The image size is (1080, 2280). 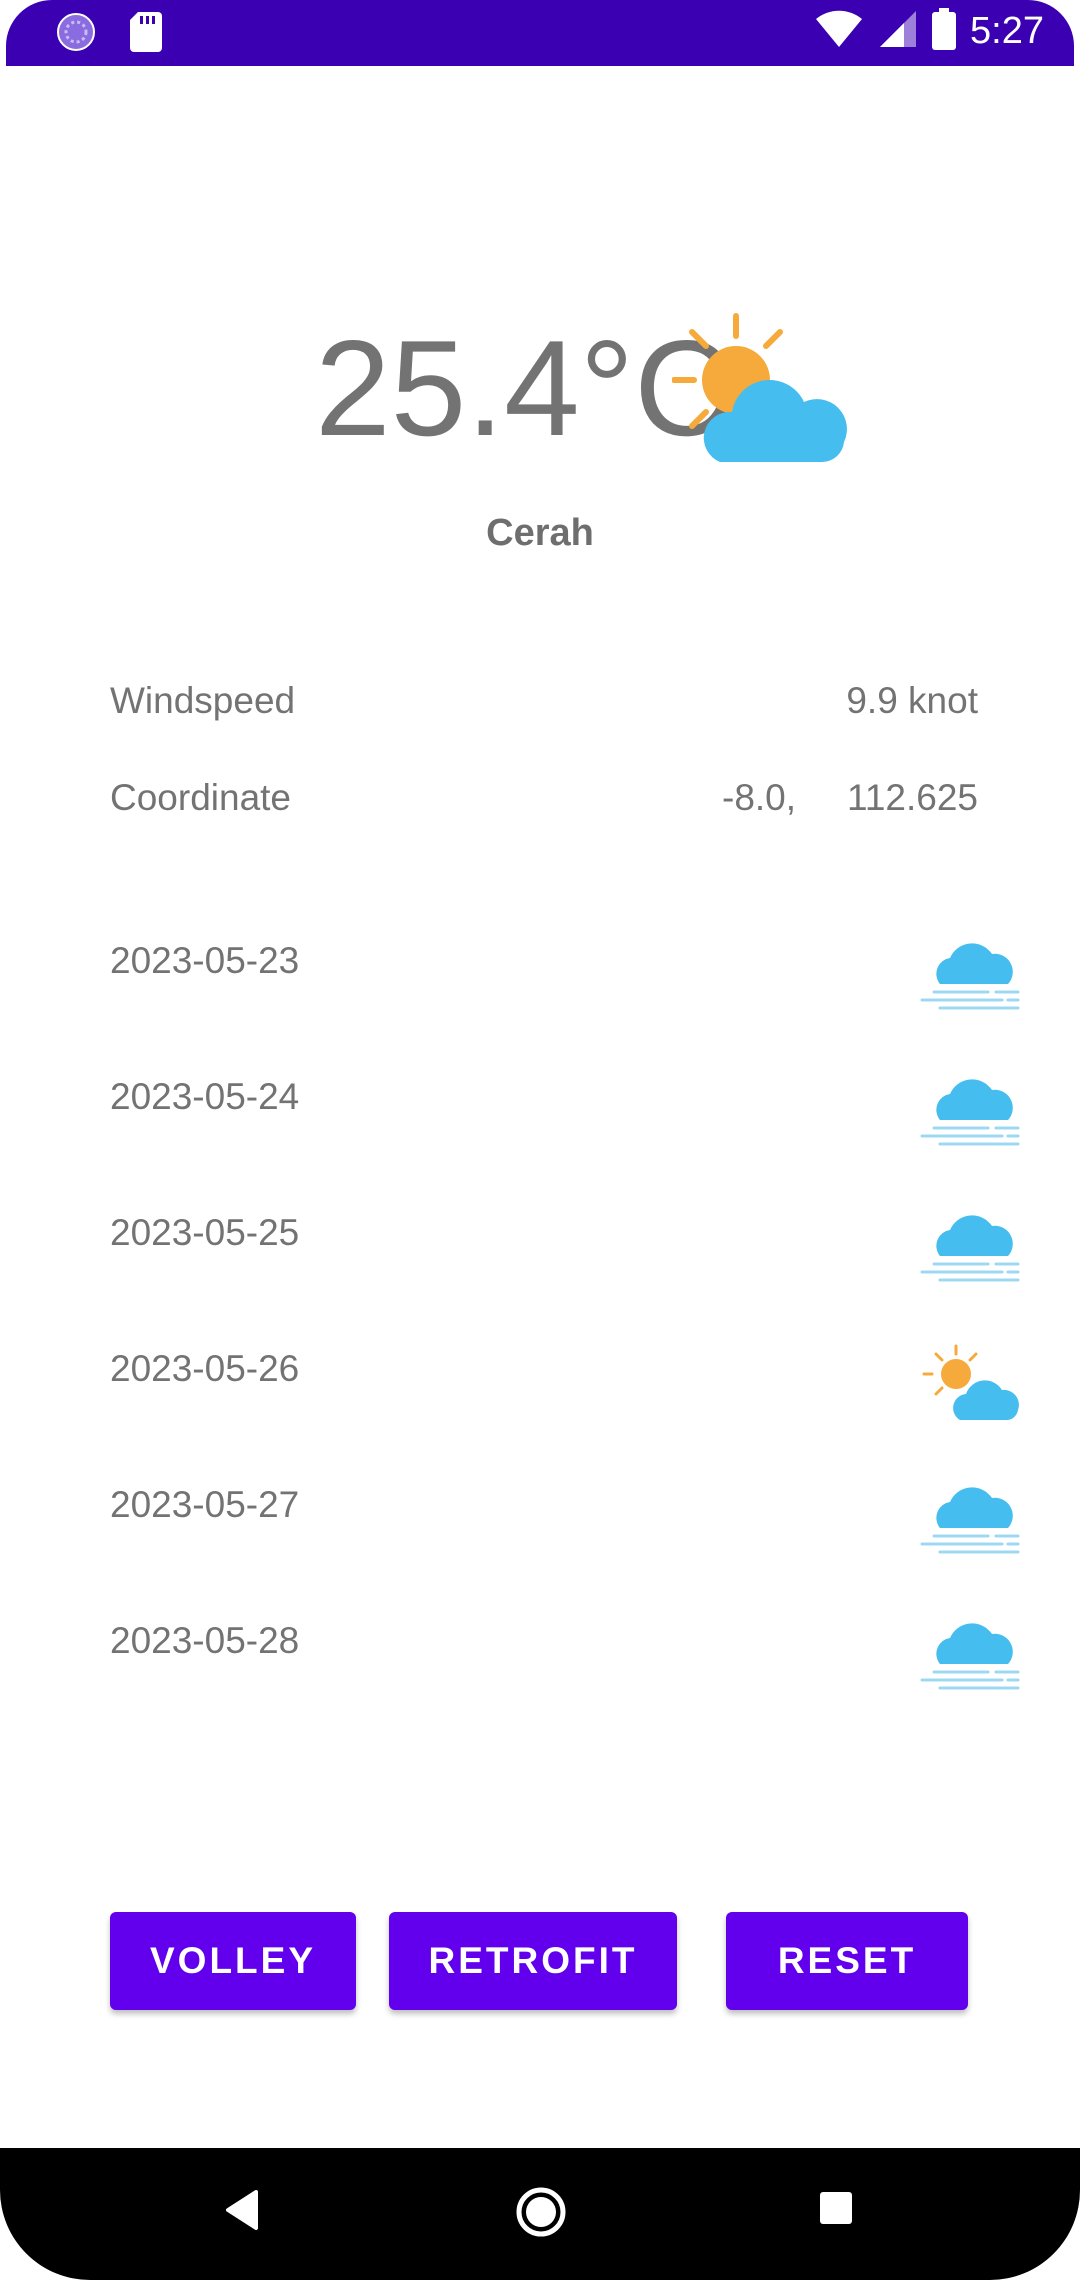 I want to click on status-left-icons, so click(x=109, y=34).